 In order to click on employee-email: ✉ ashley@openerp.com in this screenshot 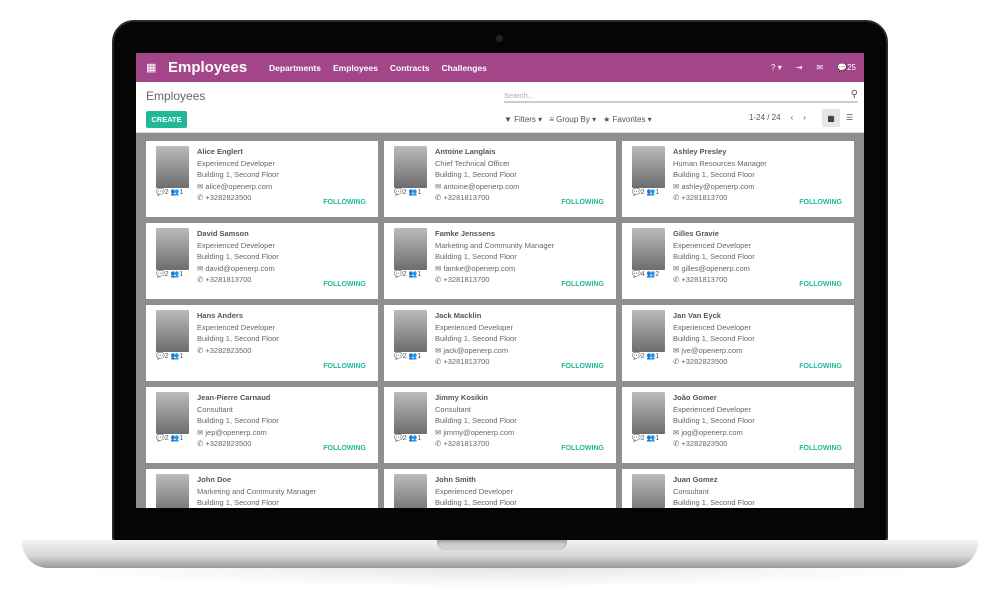, I will do `click(720, 187)`.